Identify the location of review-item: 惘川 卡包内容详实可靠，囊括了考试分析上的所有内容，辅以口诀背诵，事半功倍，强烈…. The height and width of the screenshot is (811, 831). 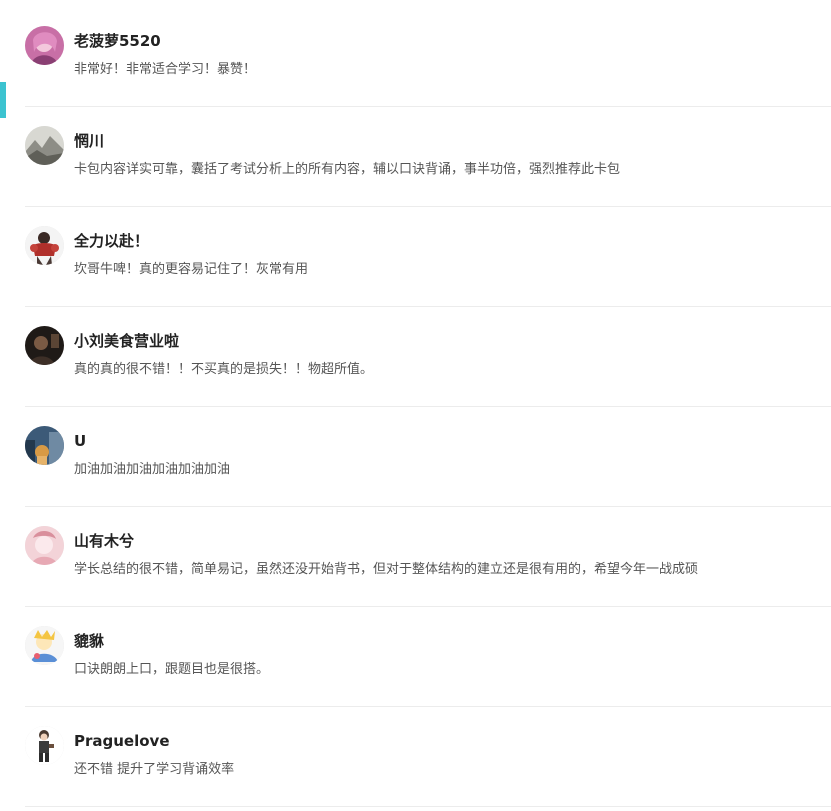
(428, 157).